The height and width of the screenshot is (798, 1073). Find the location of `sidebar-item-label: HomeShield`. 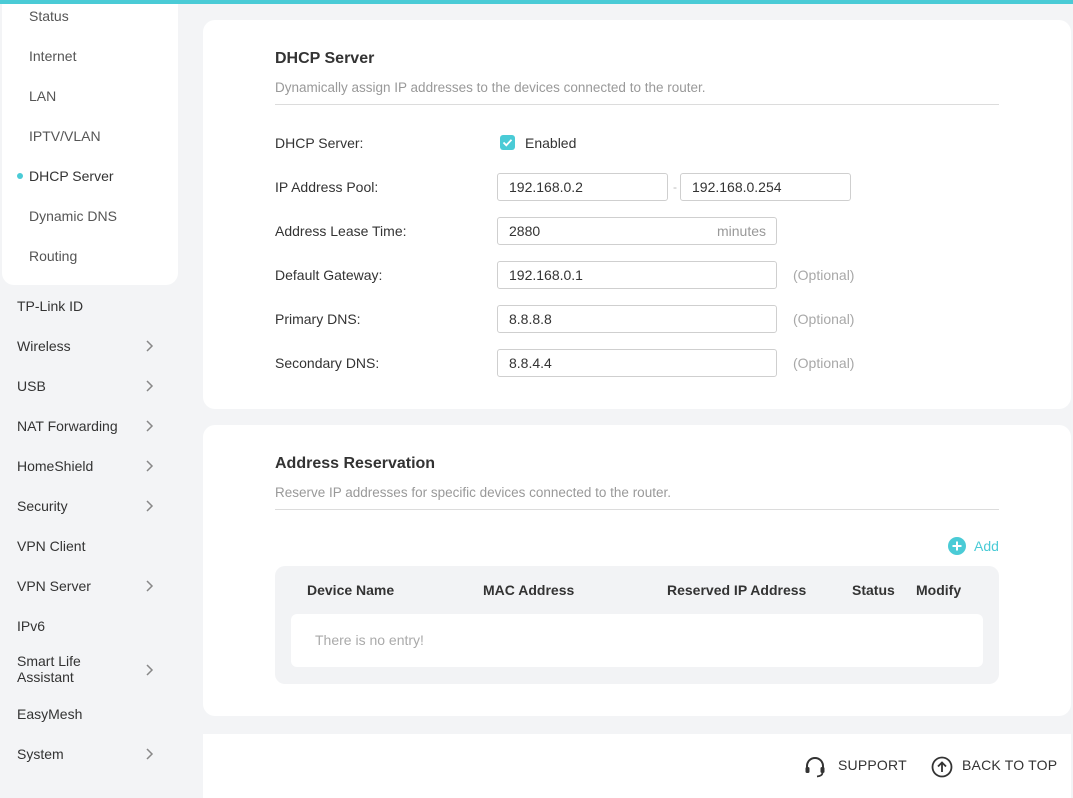

sidebar-item-label: HomeShield is located at coordinates (55, 466).